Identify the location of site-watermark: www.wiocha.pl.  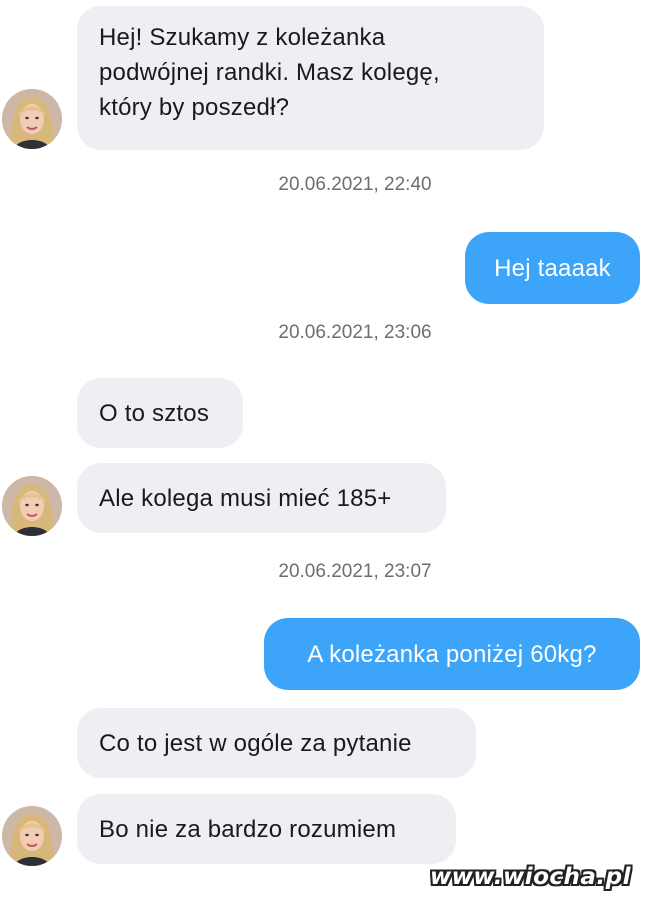
(530, 877).